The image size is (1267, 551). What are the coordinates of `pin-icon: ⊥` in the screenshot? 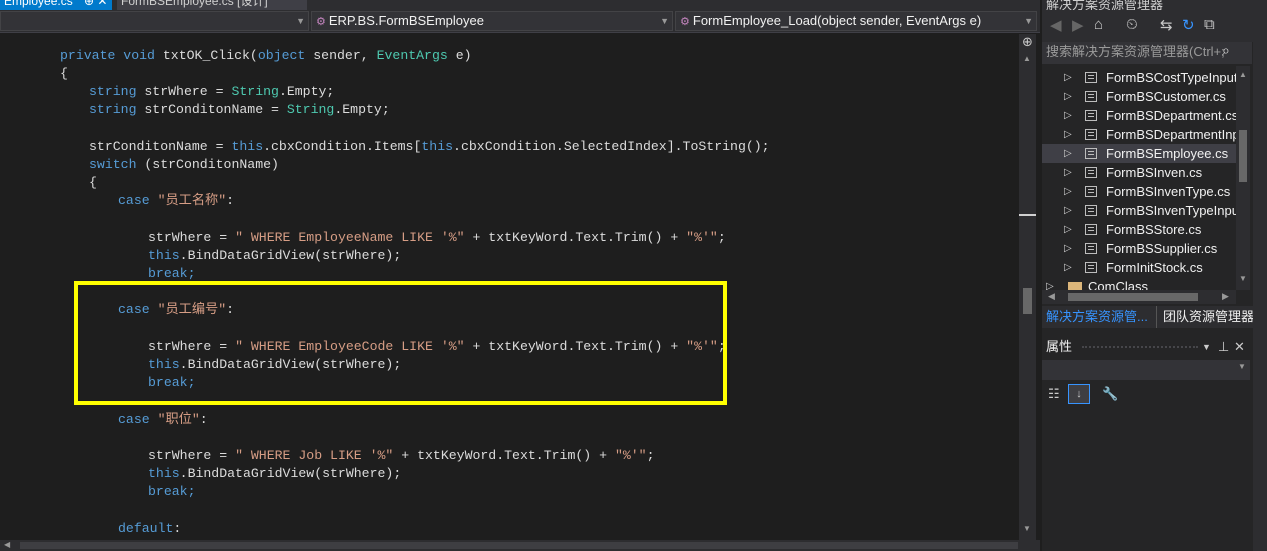 It's located at (1223, 347).